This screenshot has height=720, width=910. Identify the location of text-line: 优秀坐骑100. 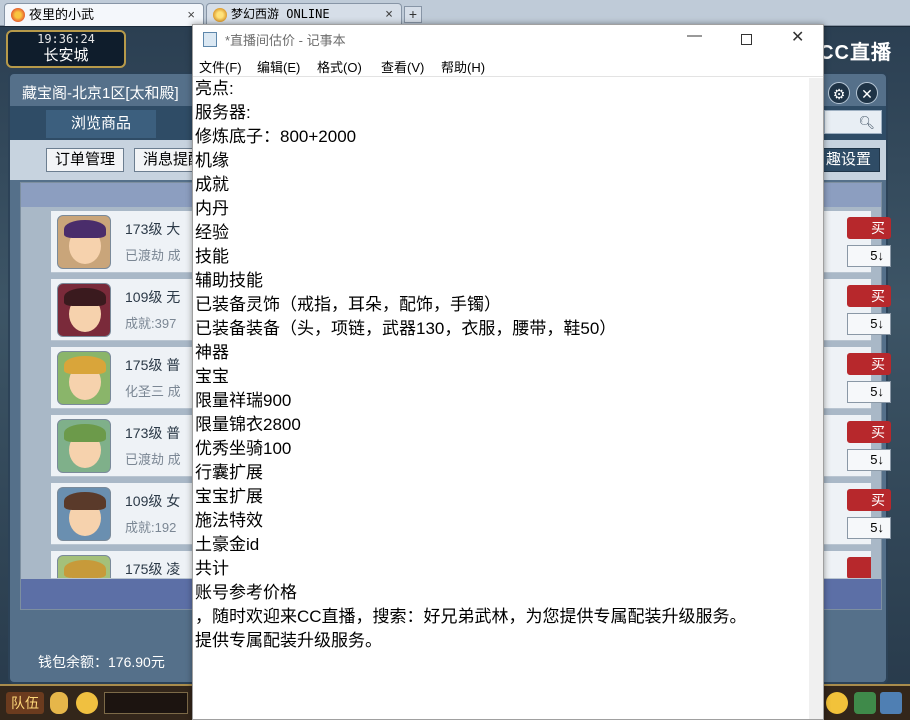
(243, 448).